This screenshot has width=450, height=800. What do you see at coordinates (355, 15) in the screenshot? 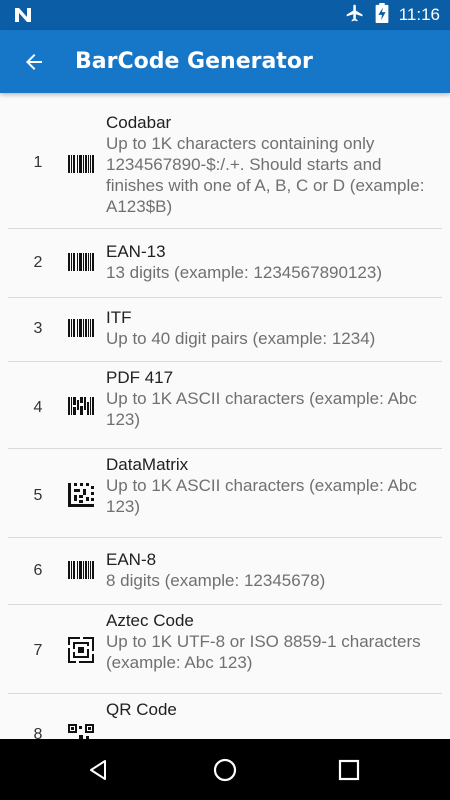
I see `airplane-mode-icon` at bounding box center [355, 15].